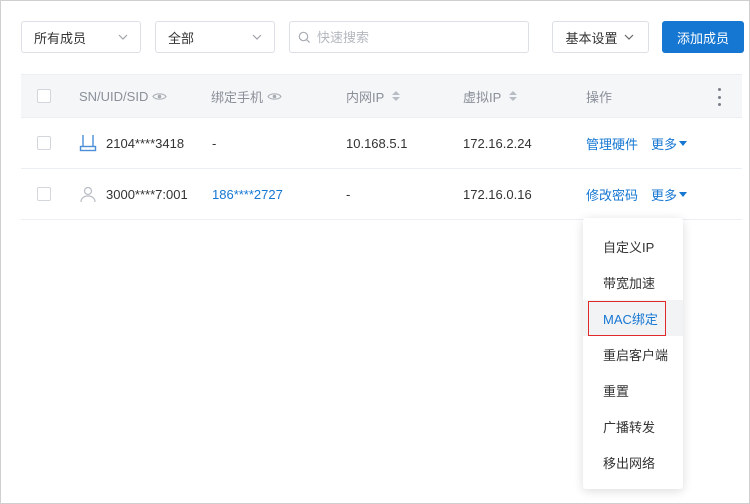  I want to click on menu-item-restart-client: 重启客户端, so click(633, 354).